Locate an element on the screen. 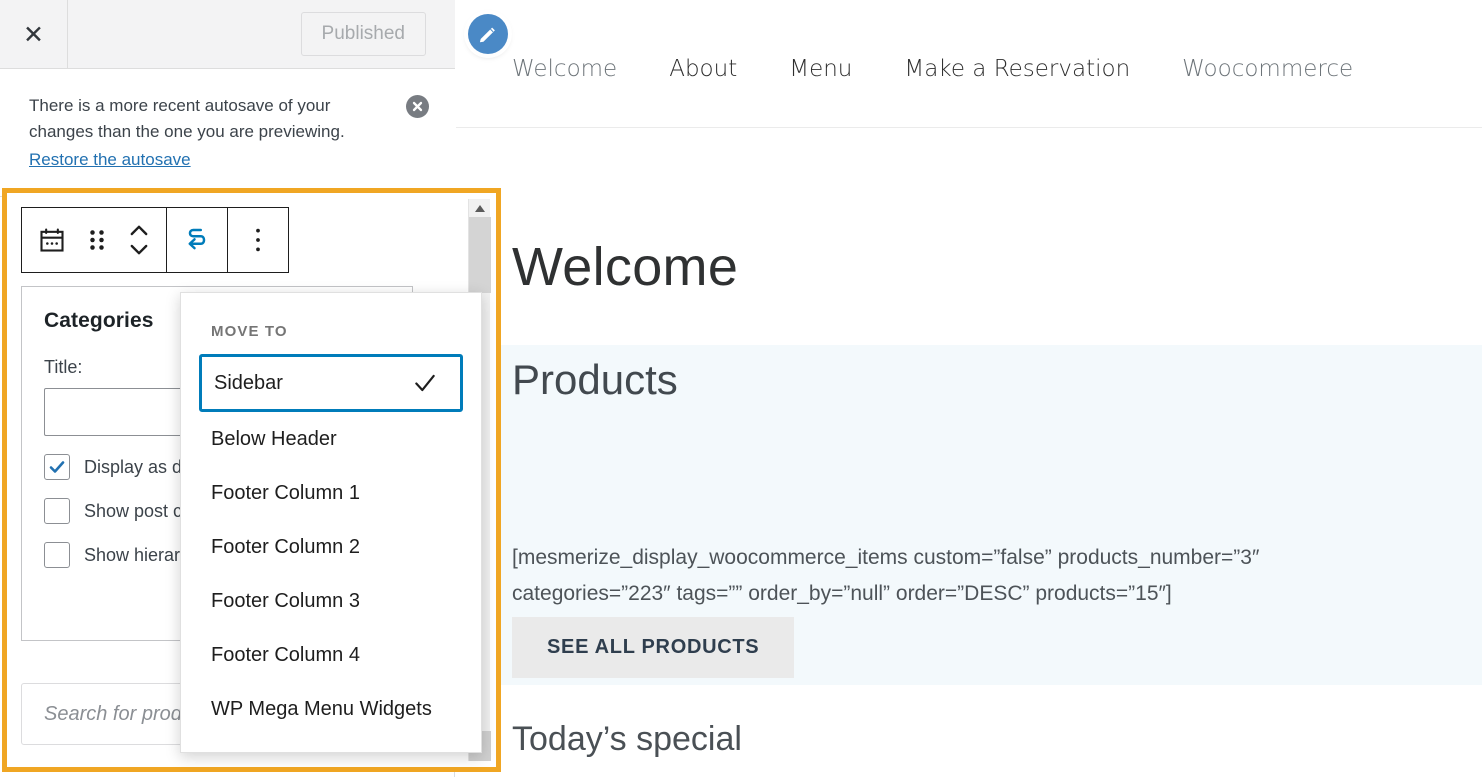  move-to-item-label: Footer Column 4 is located at coordinates (285, 654).